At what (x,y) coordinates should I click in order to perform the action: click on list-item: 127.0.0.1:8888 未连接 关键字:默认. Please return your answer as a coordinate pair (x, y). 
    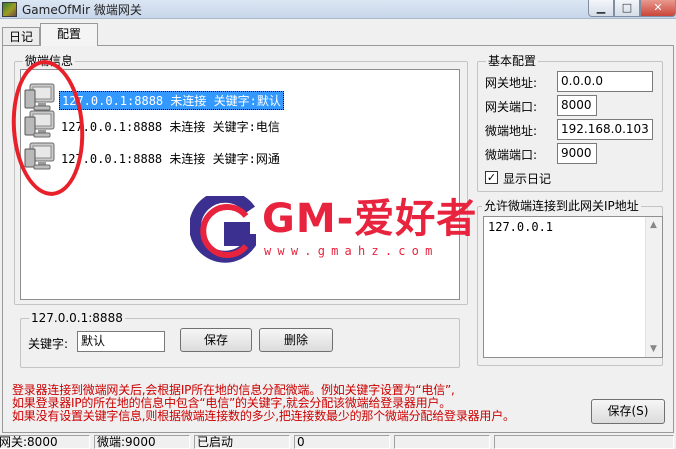
    Looking at the image, I should click on (240, 97).